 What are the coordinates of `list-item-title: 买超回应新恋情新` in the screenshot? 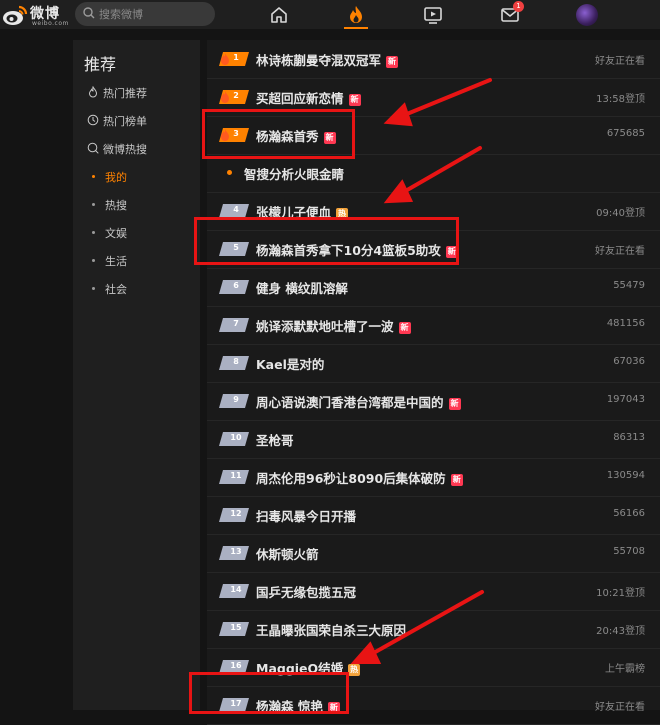 It's located at (308, 97).